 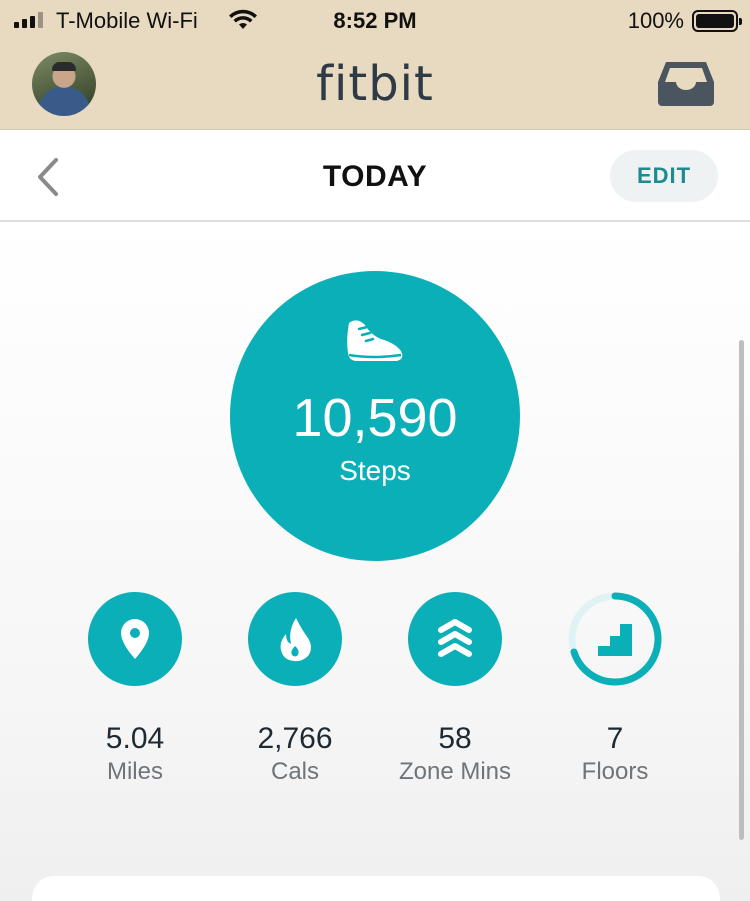 I want to click on stairs-icon, so click(x=615, y=640).